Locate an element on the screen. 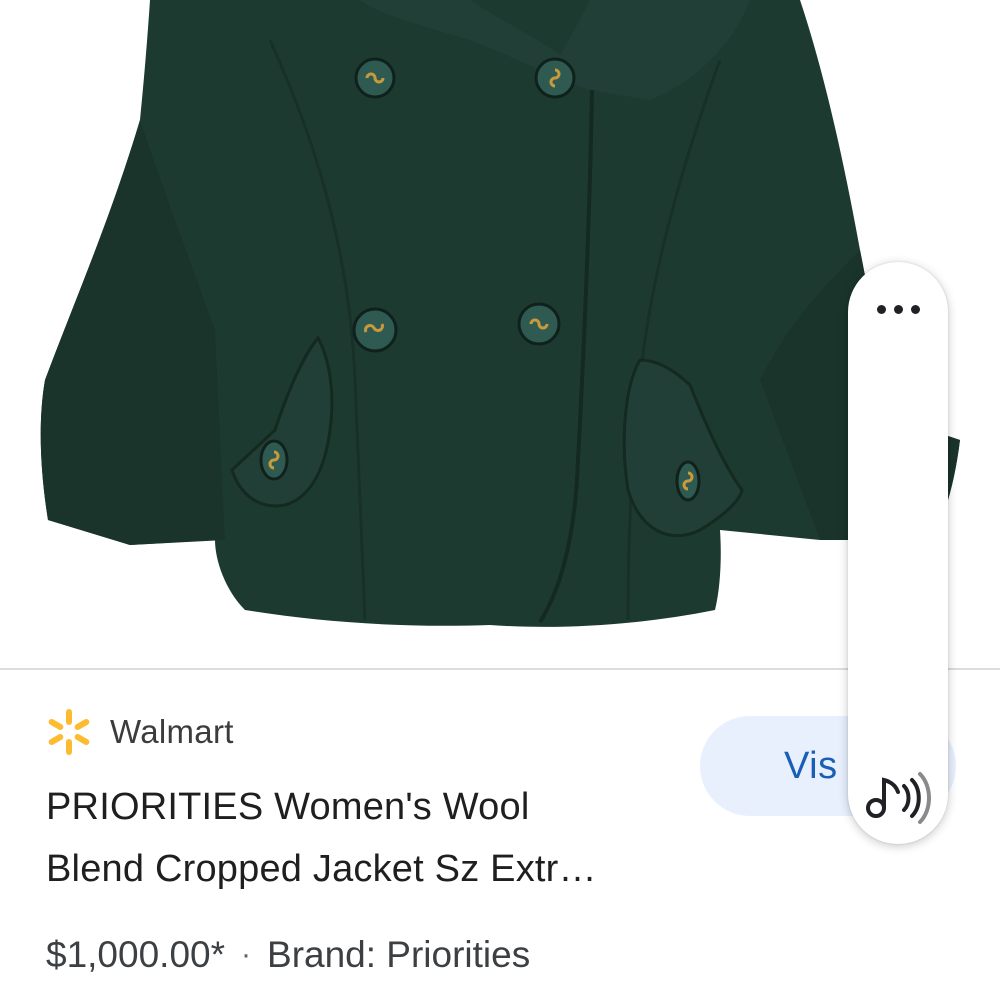 Image resolution: width=1000 pixels, height=1000 pixels. price-row: $1,000.00* · Brand: Priorities is located at coordinates (288, 955).